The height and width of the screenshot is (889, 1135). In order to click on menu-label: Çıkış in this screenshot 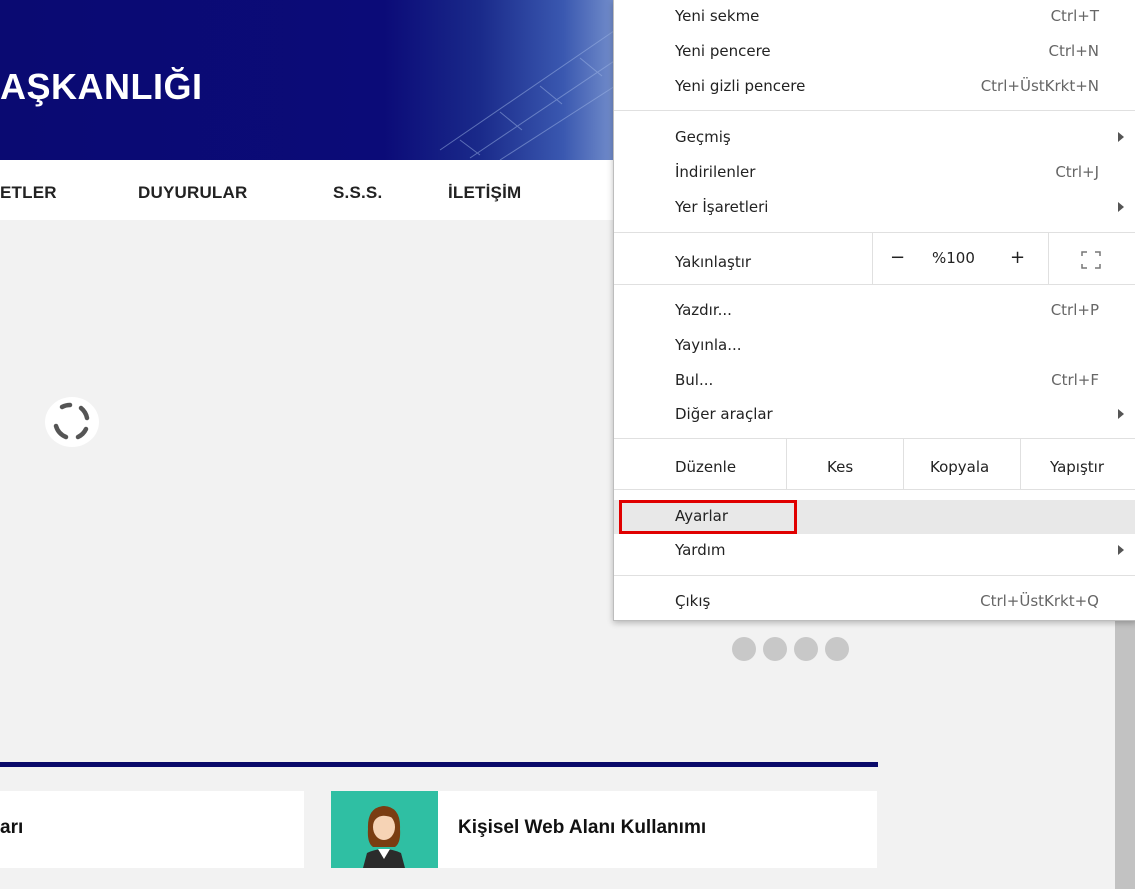, I will do `click(693, 601)`.